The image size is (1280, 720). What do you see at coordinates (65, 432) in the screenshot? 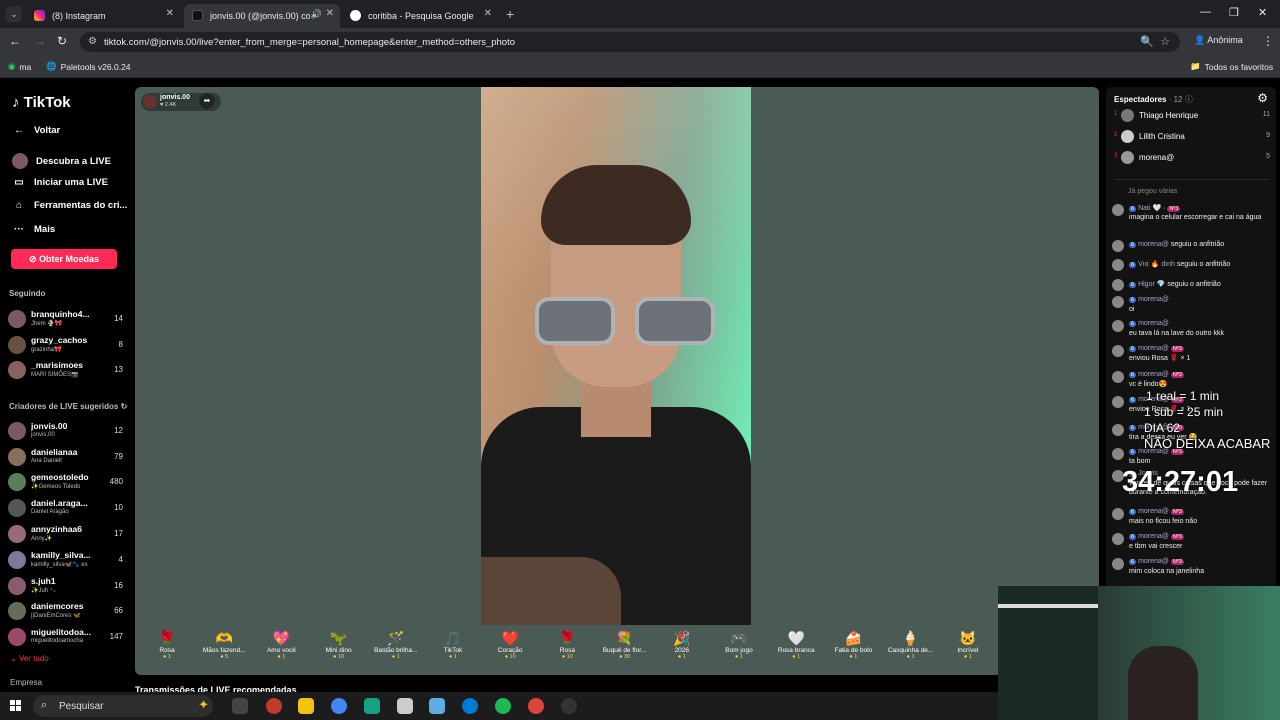
I see `suggested-item: jonvis.00 jonvis.00 12` at bounding box center [65, 432].